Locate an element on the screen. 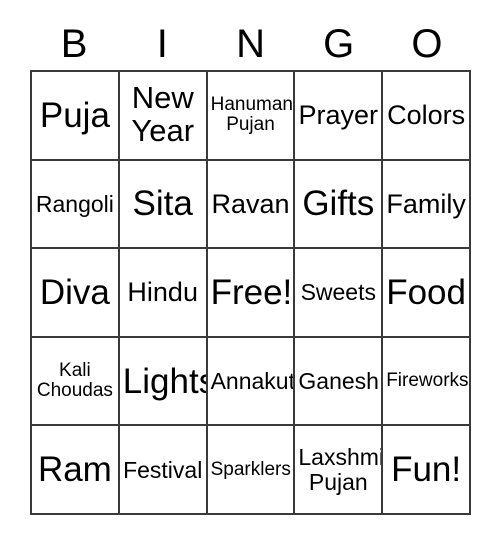 This screenshot has width=500, height=544. bingo-cell: Diva is located at coordinates (76, 293).